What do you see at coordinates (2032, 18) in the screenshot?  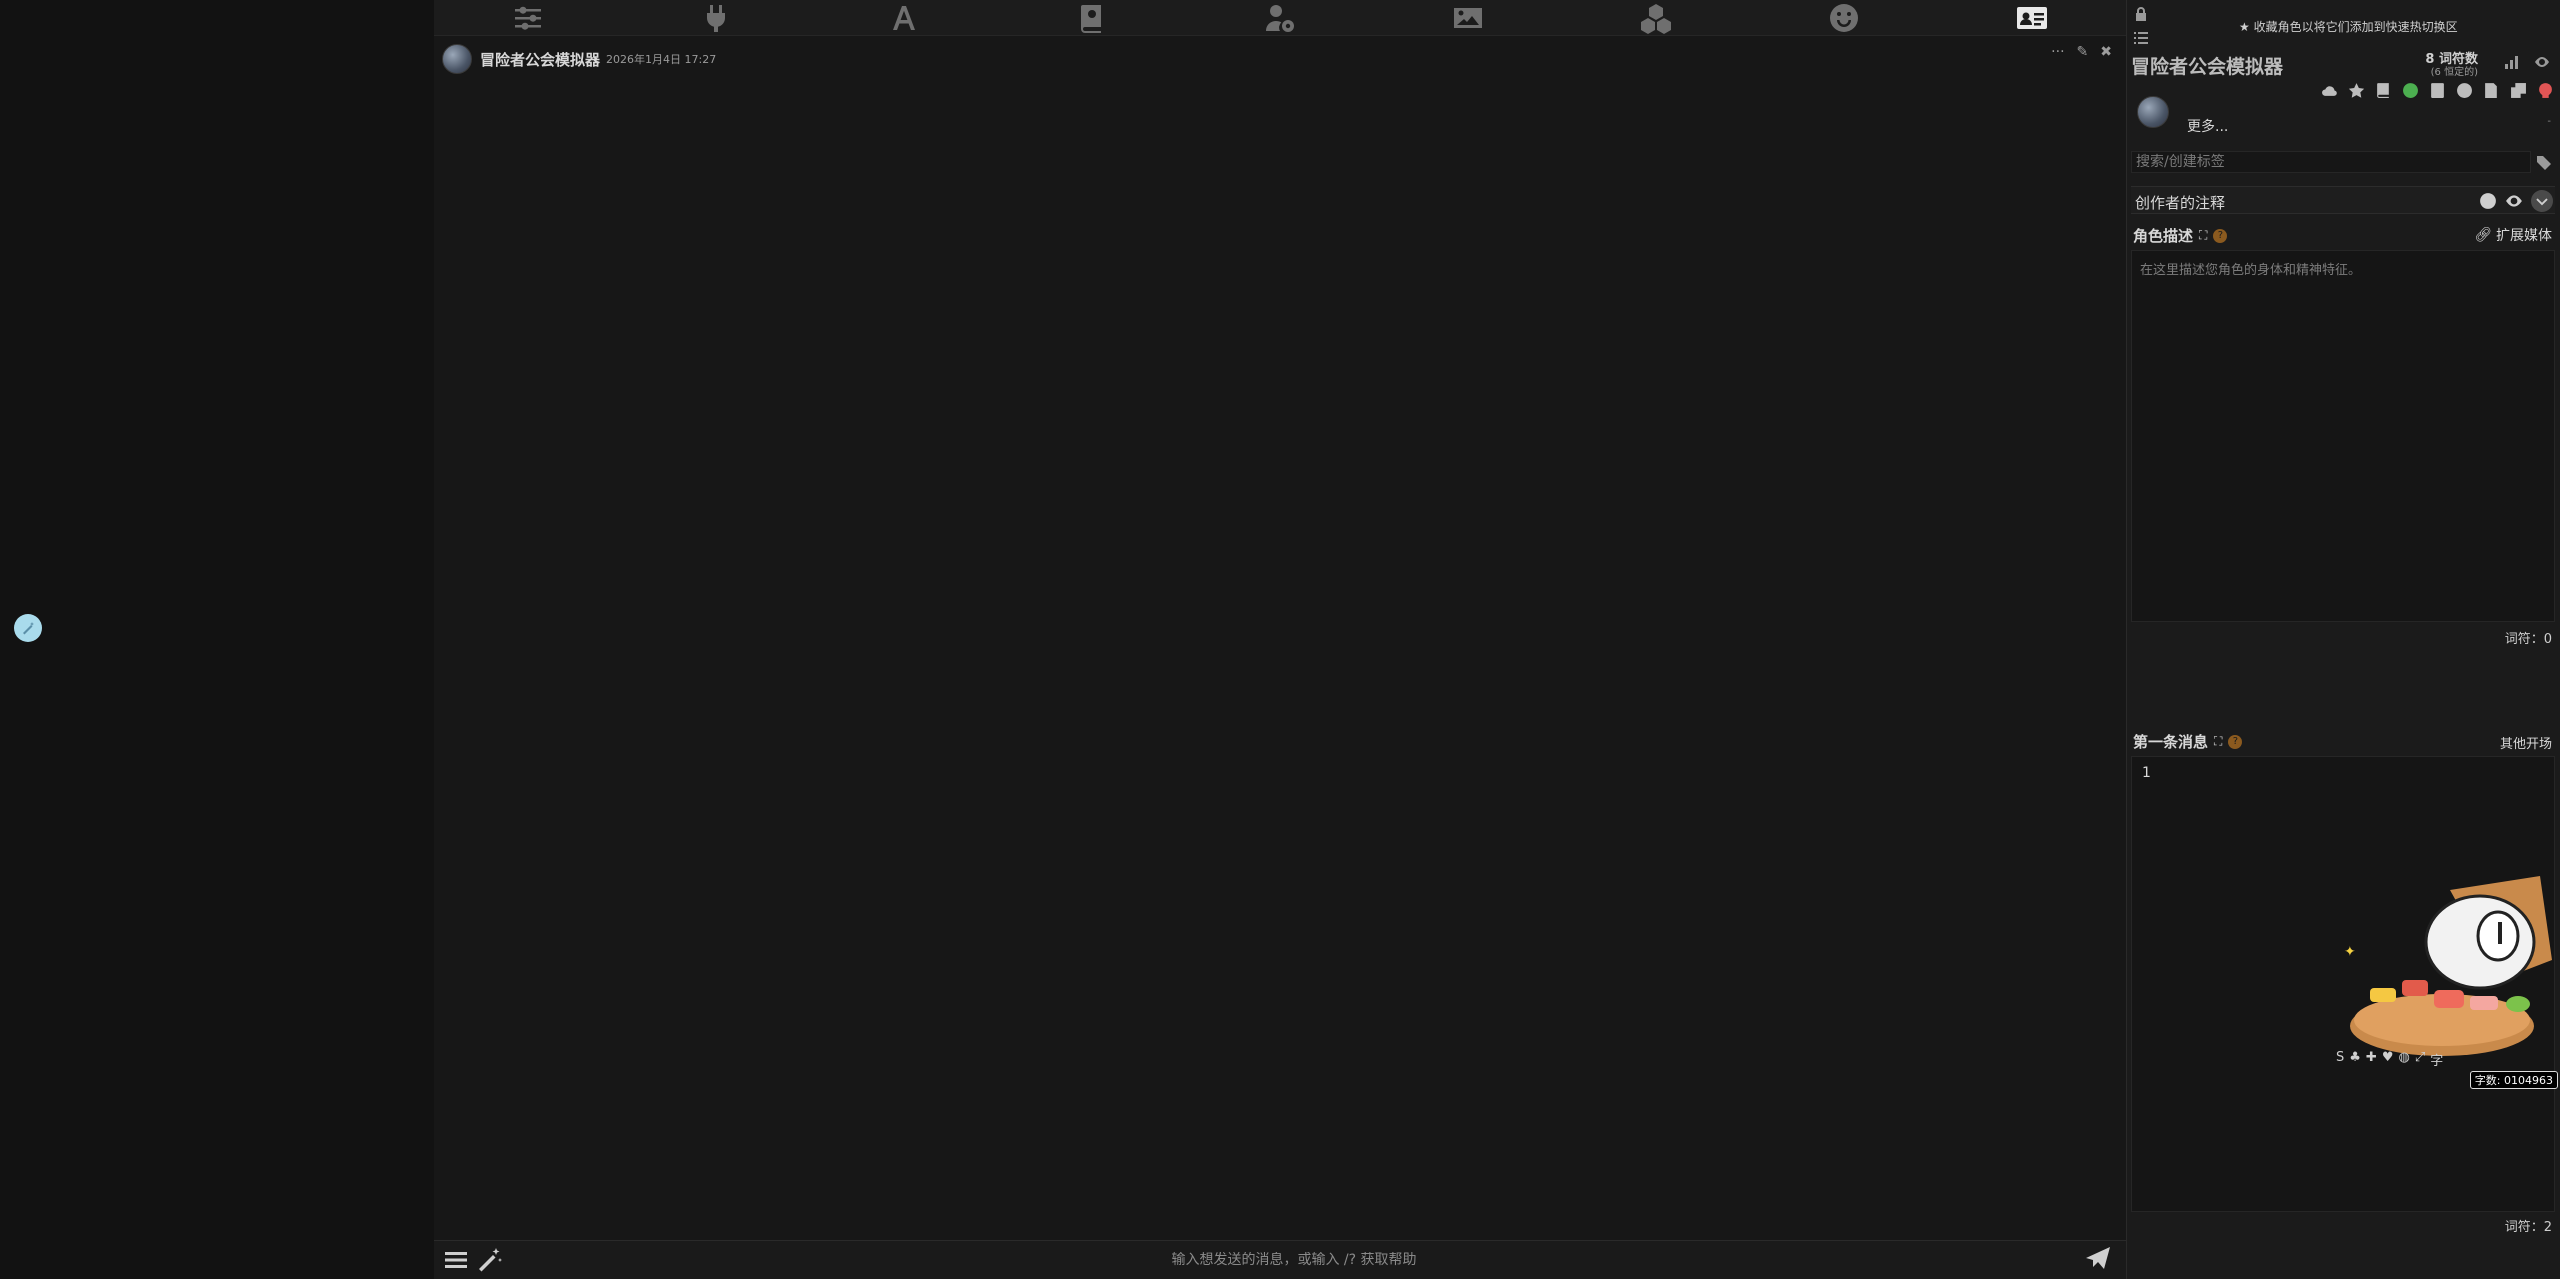 I see `id-card-icon` at bounding box center [2032, 18].